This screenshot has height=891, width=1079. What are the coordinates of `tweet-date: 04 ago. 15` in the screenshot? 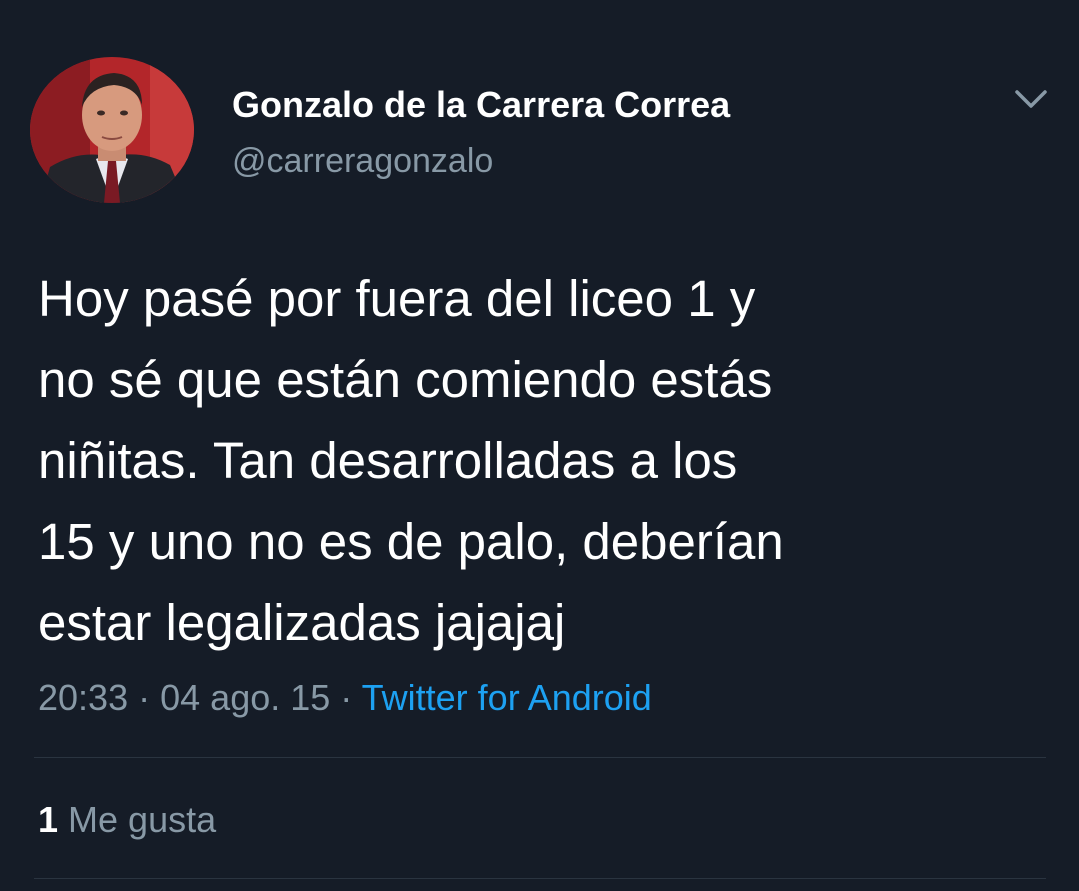 It's located at (245, 697).